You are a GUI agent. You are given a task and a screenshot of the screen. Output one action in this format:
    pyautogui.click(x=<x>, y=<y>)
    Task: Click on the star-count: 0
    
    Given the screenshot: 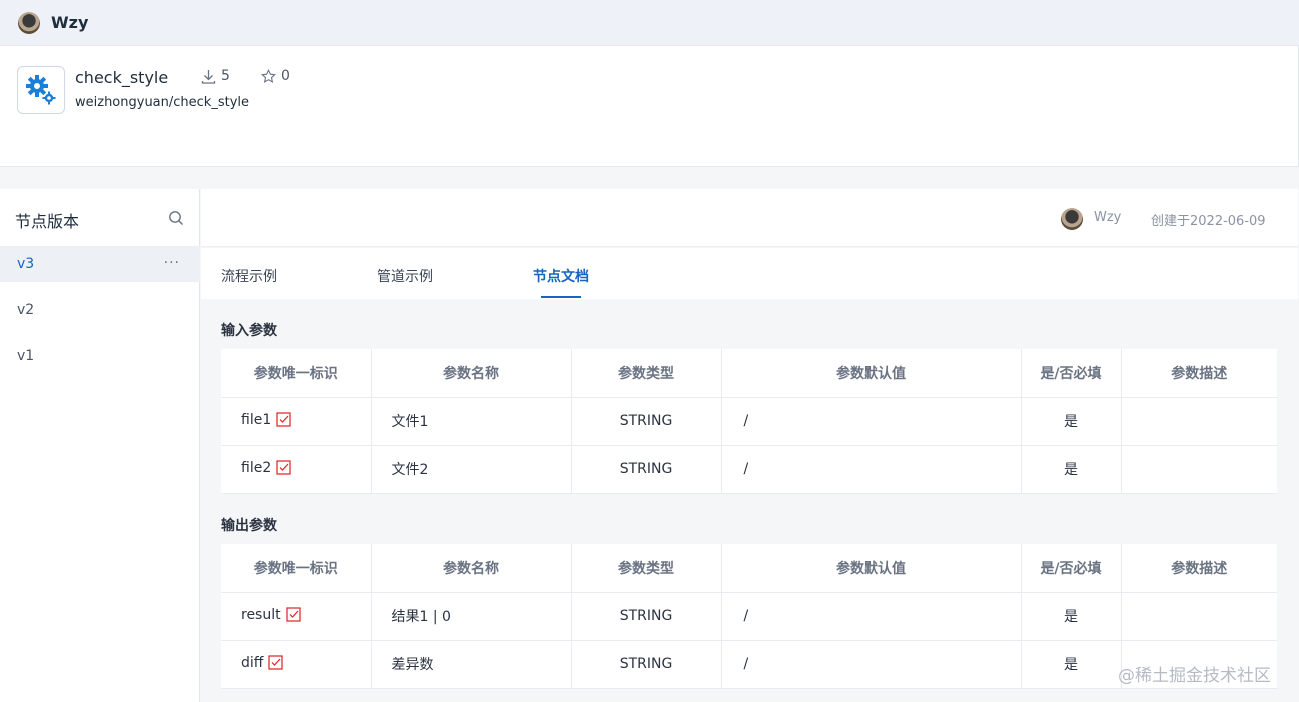 What is the action you would take?
    pyautogui.click(x=275, y=76)
    